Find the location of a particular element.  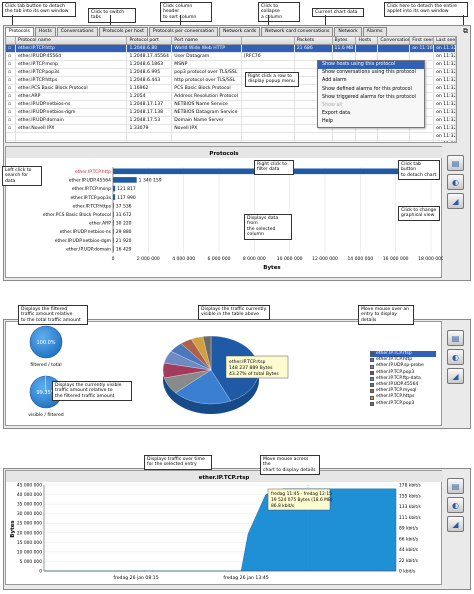

bar-value-label: 121 817 is located at coordinates (126, 189).